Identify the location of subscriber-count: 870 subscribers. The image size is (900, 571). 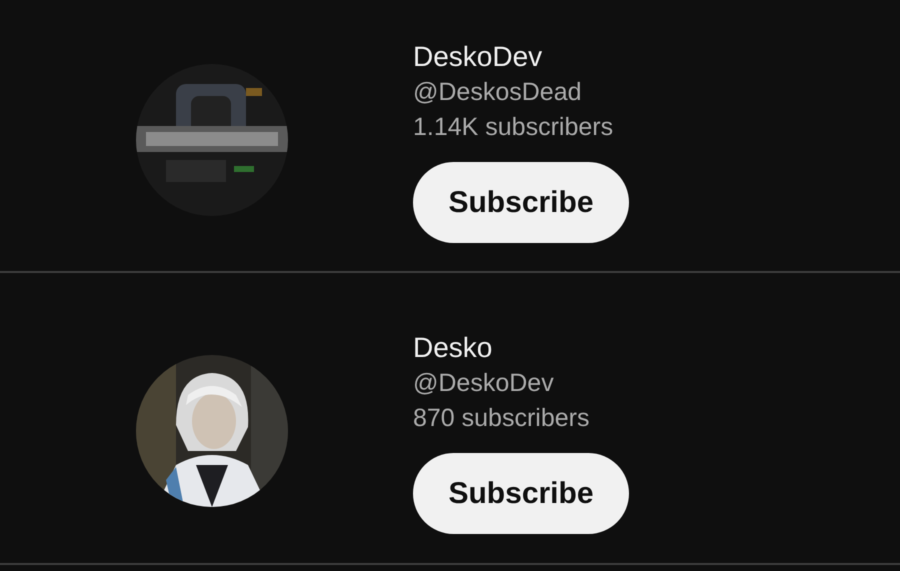
(501, 418).